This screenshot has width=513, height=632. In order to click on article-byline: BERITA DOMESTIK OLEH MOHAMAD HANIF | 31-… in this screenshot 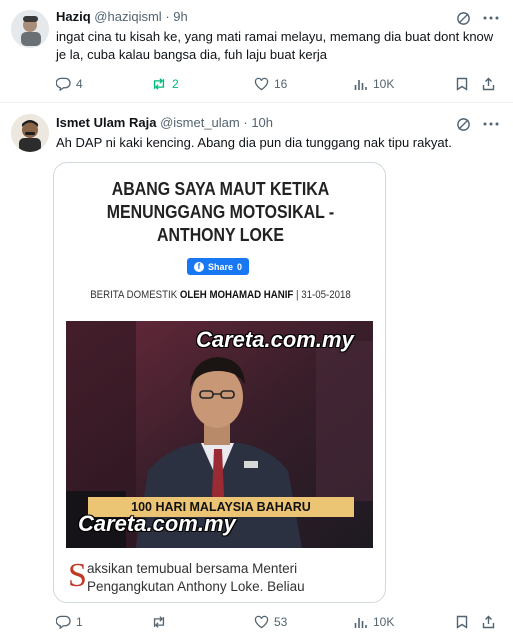, I will do `click(220, 295)`.